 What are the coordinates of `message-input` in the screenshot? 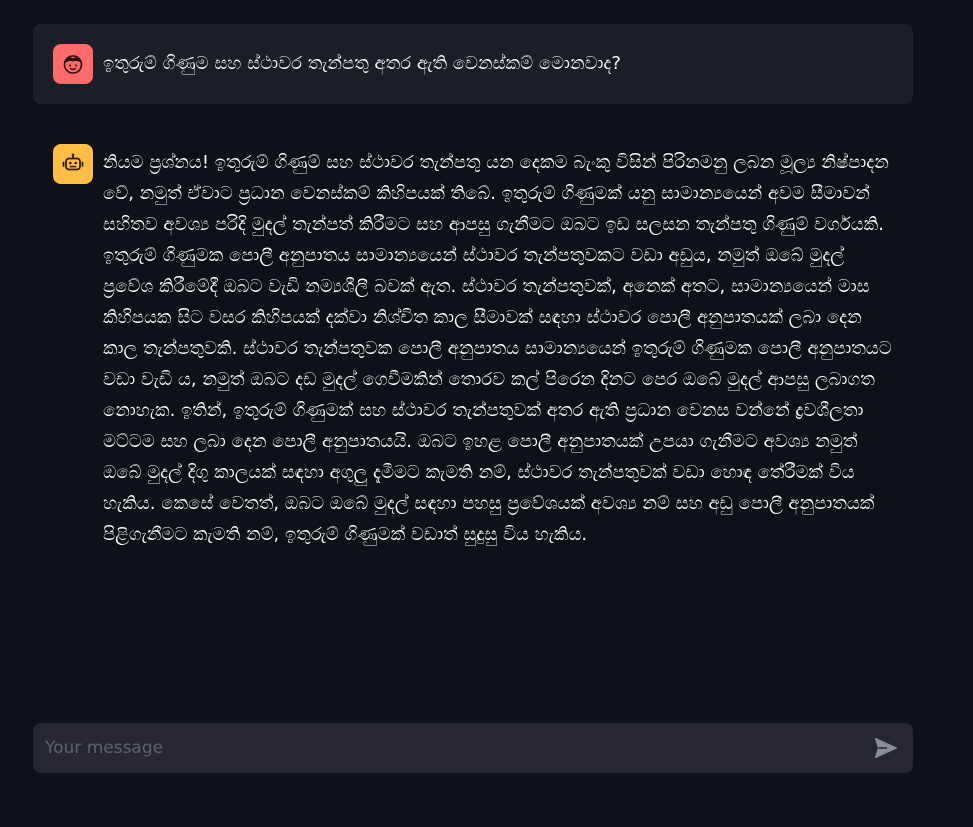 It's located at (458, 748).